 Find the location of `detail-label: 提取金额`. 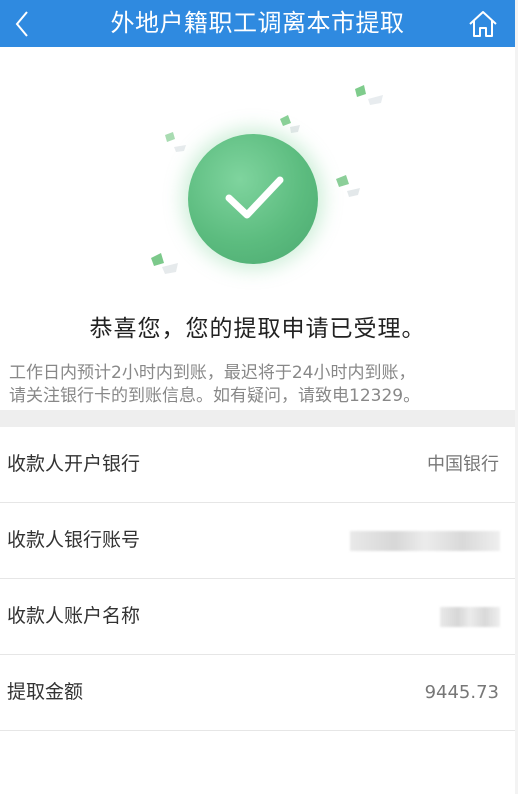

detail-label: 提取金额 is located at coordinates (45, 692).